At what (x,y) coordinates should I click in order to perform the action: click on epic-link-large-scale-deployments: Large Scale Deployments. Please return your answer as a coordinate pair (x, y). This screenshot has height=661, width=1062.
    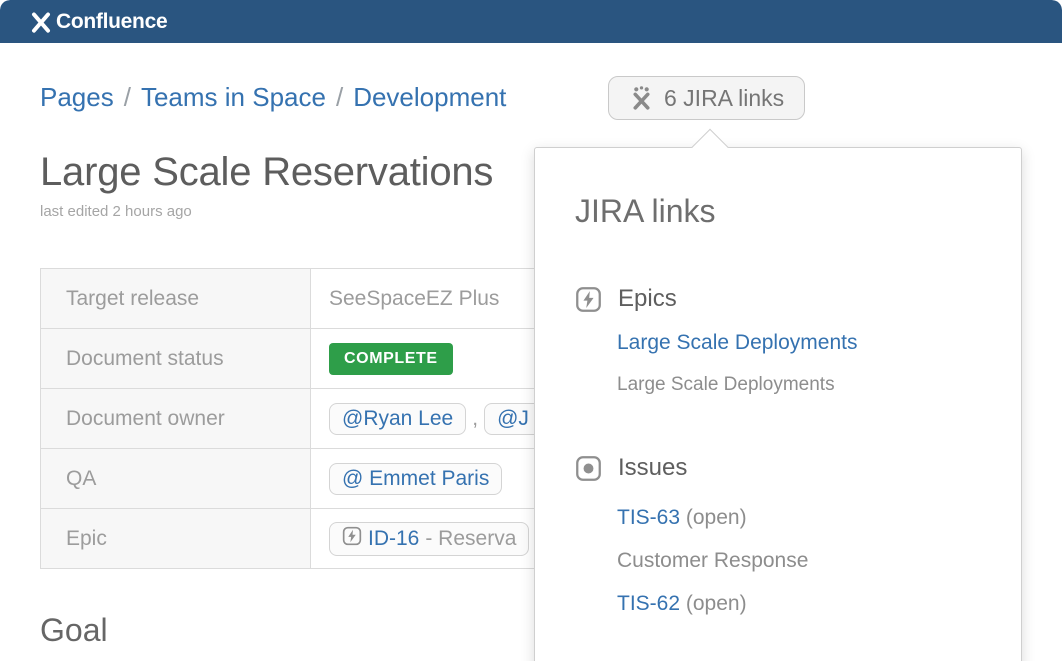
    Looking at the image, I should click on (737, 342).